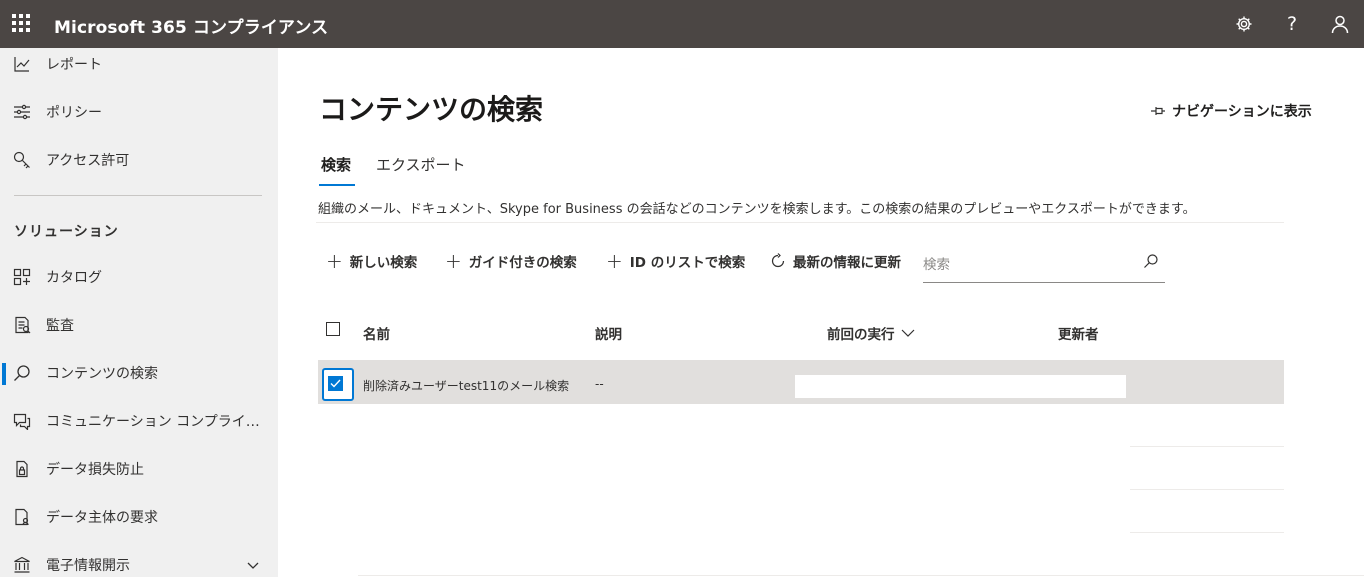 The image size is (1364, 585). What do you see at coordinates (74, 278) in the screenshot?
I see `sidebar-item-label: カタログ` at bounding box center [74, 278].